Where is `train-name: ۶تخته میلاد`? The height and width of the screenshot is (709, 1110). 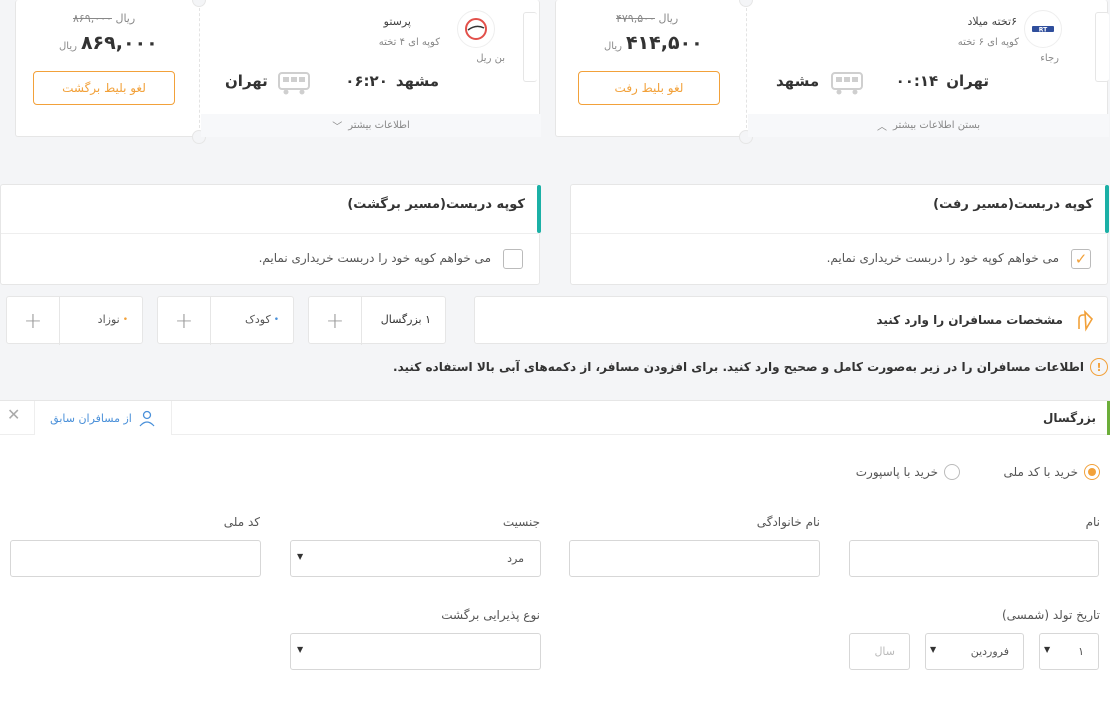 train-name: ۶تخته میلاد is located at coordinates (992, 21).